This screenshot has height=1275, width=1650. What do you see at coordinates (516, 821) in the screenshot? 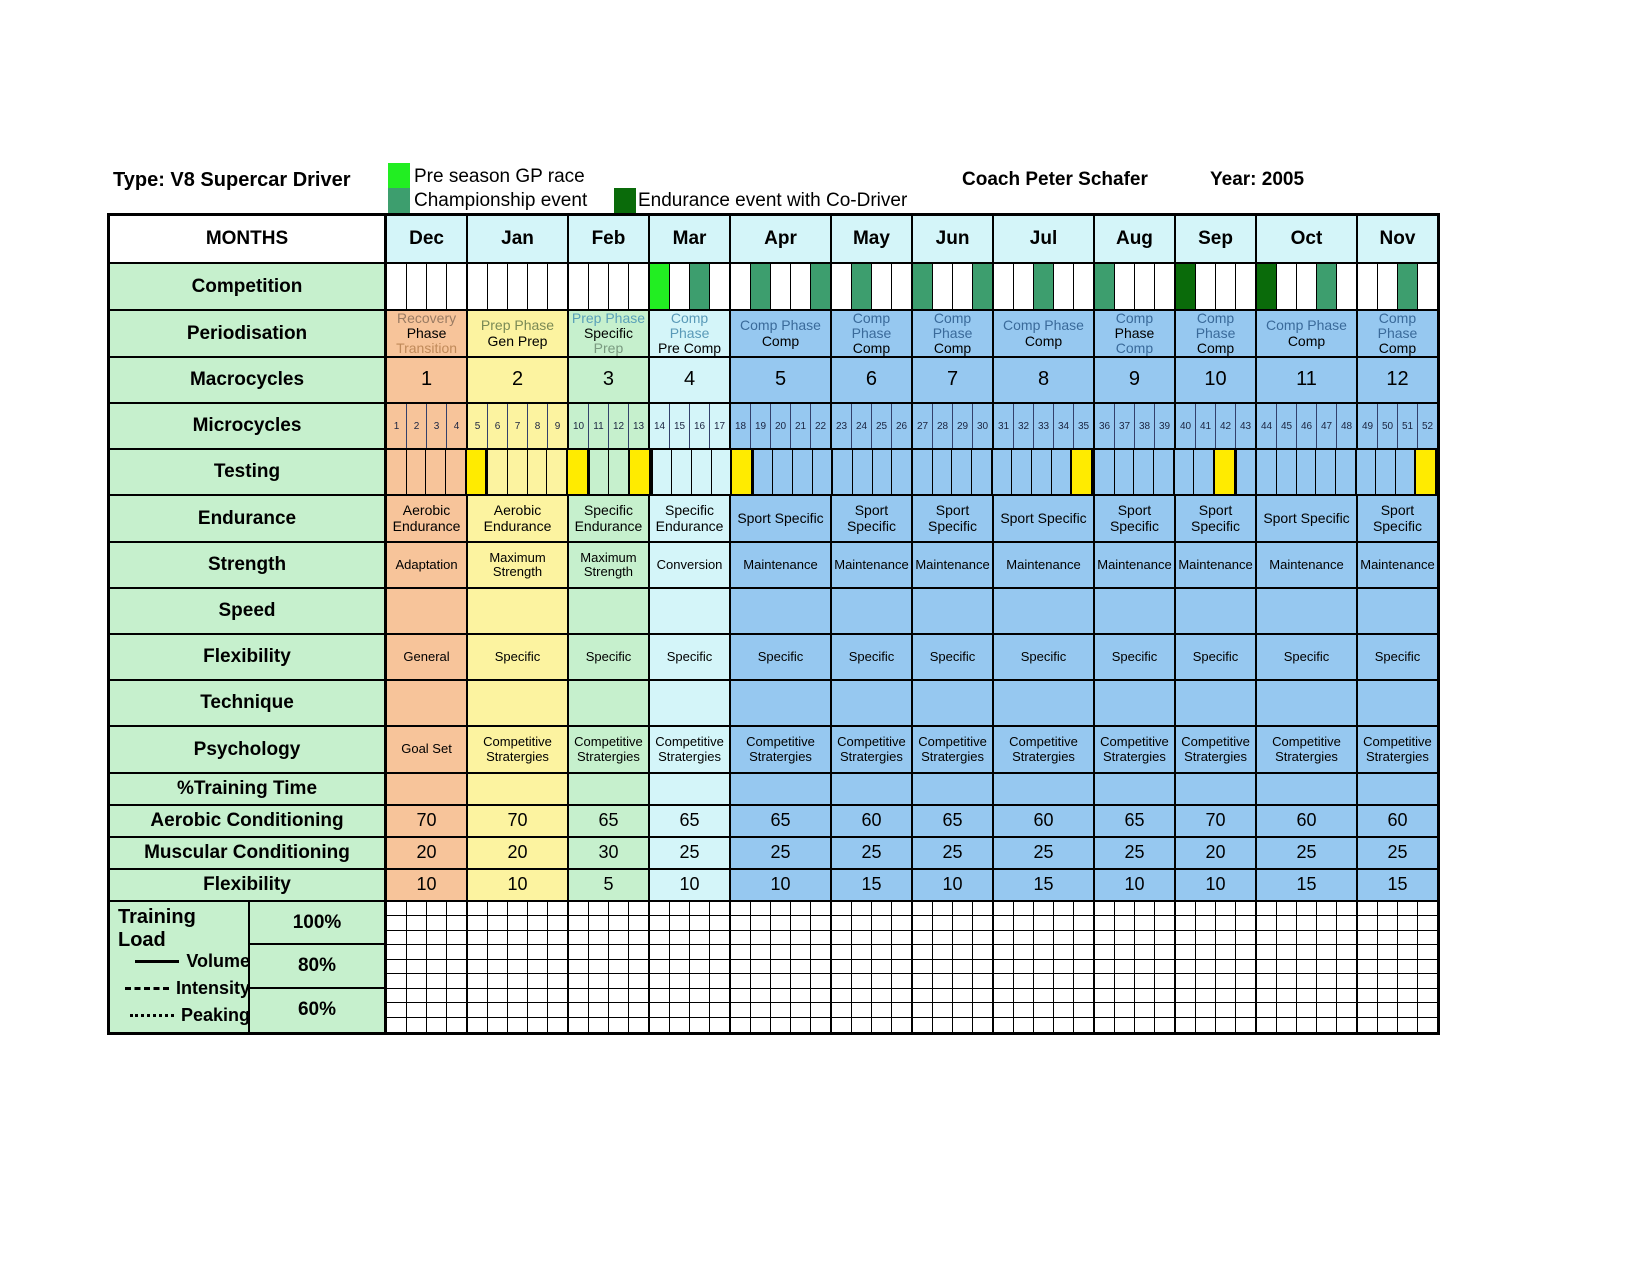
I see `aerobic-conditioning-value-2: 70` at bounding box center [516, 821].